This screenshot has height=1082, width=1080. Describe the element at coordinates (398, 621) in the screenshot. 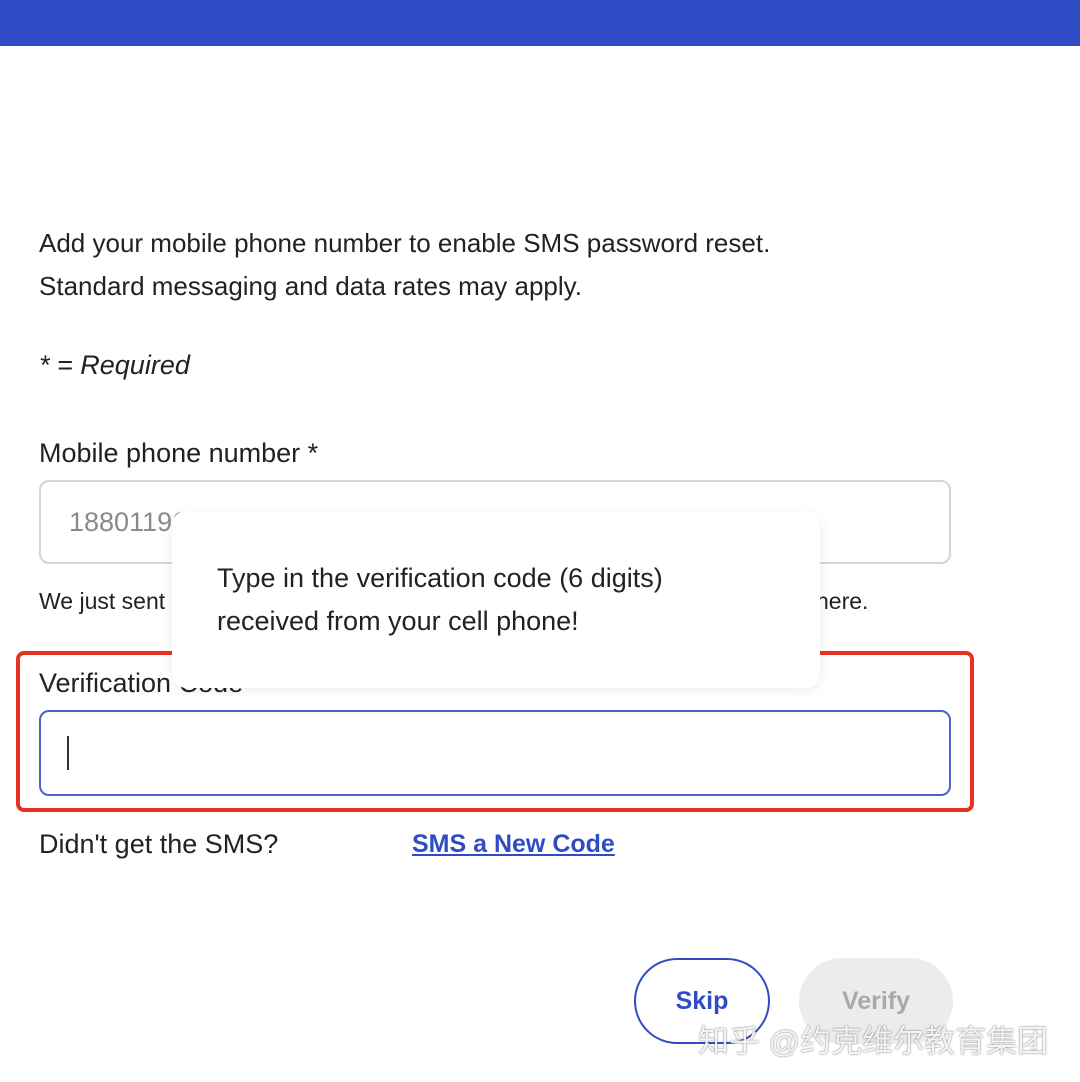

I see `tooltip-line-2: received from your cell phone!` at that location.